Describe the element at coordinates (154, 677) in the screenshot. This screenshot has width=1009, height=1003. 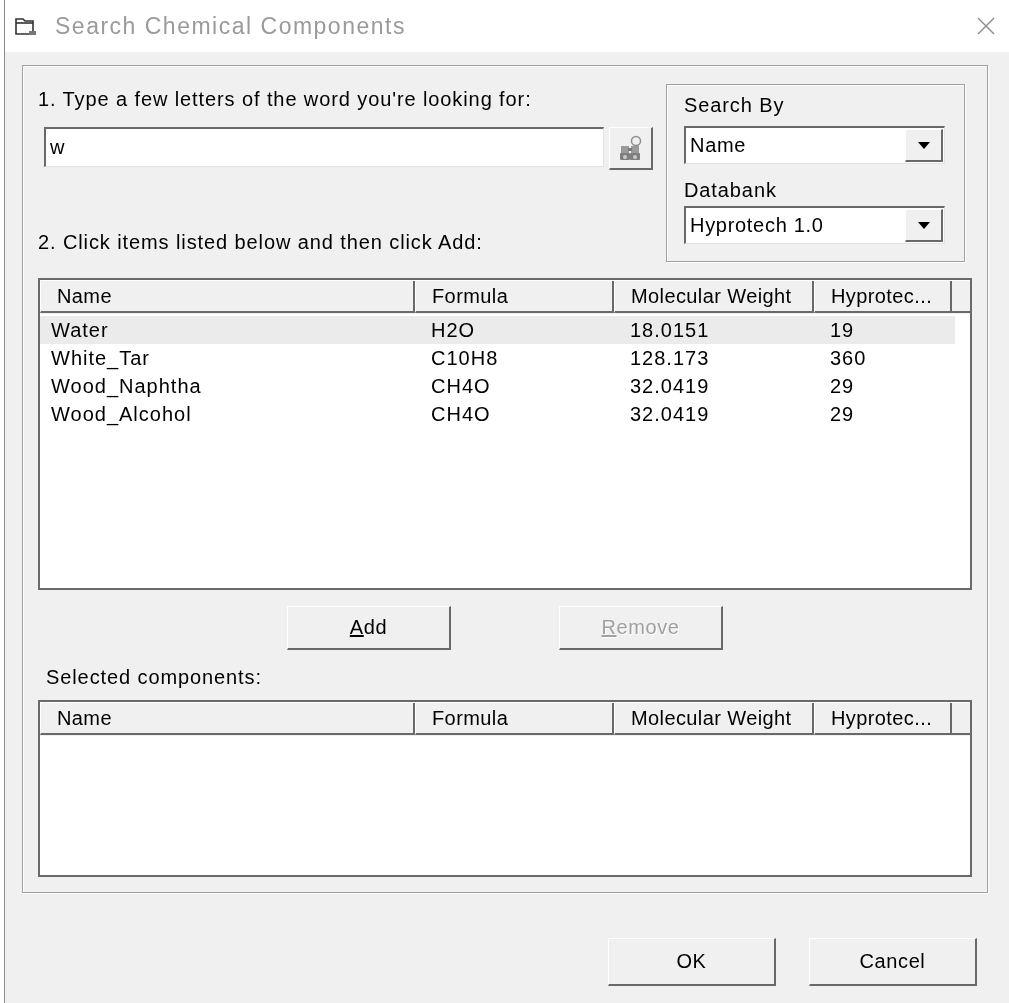
I see `selected-components-label: Selected components:` at that location.